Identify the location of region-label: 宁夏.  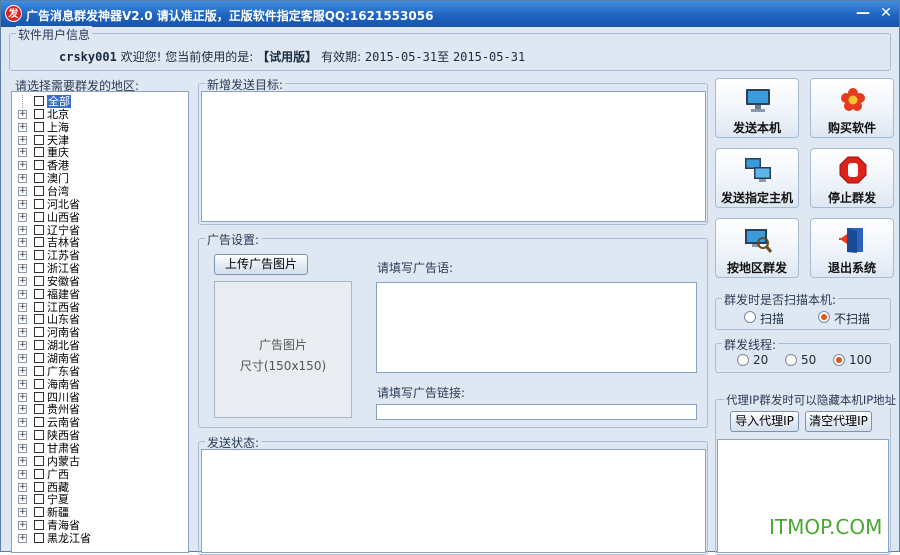
(58, 500).